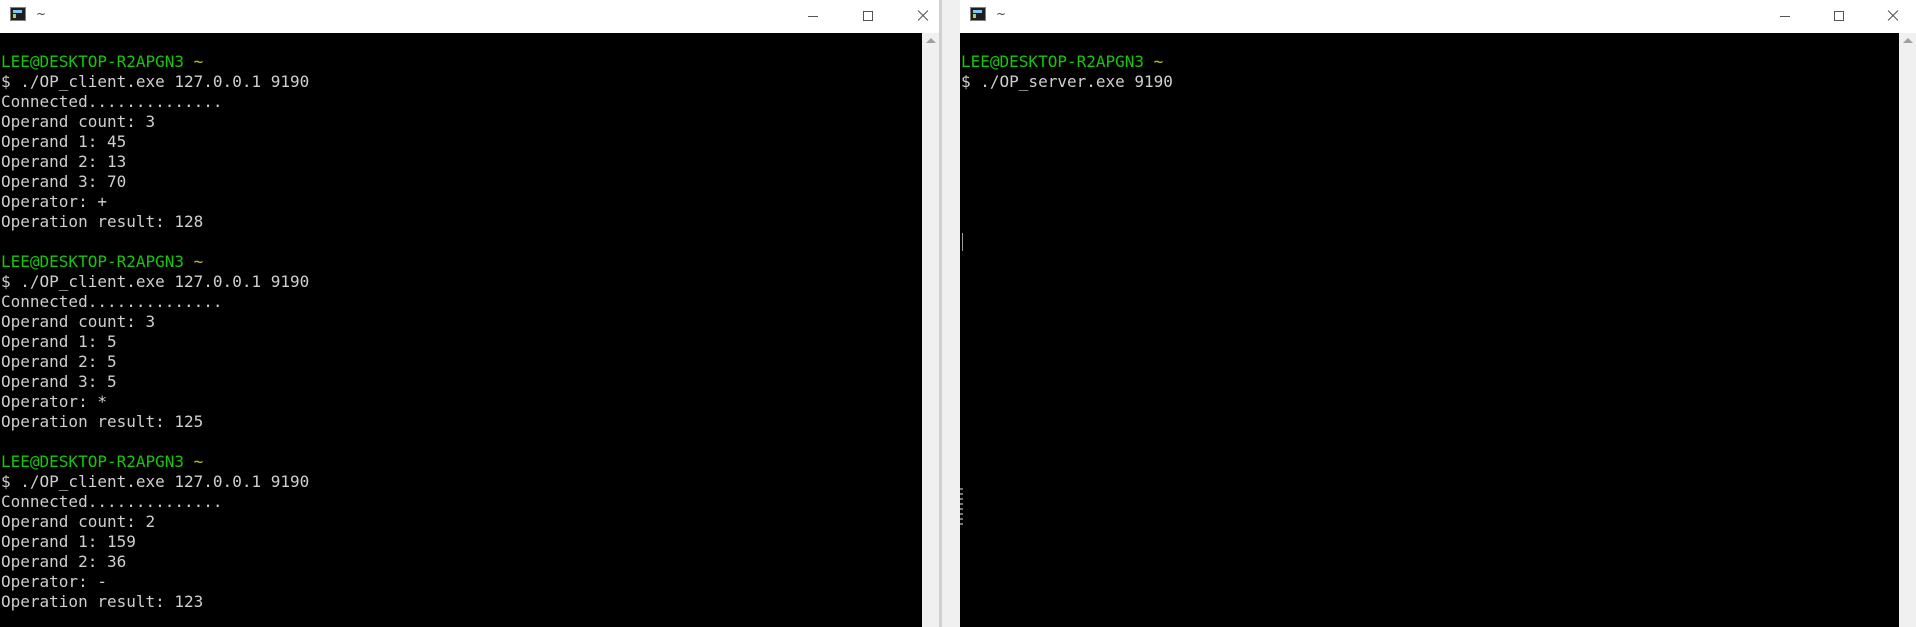 The image size is (1916, 627). I want to click on output-line: Operand 2: 13, so click(64, 161).